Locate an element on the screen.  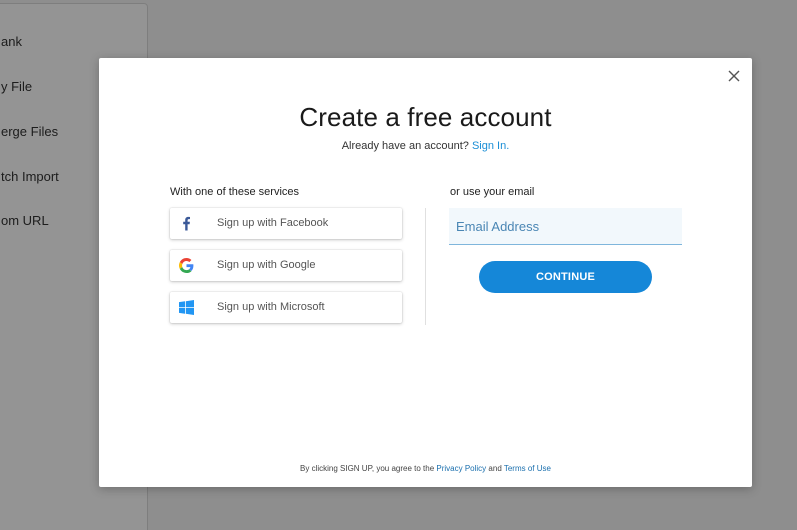
facebook-signup-button: Sign up with Facebook is located at coordinates (286, 223).